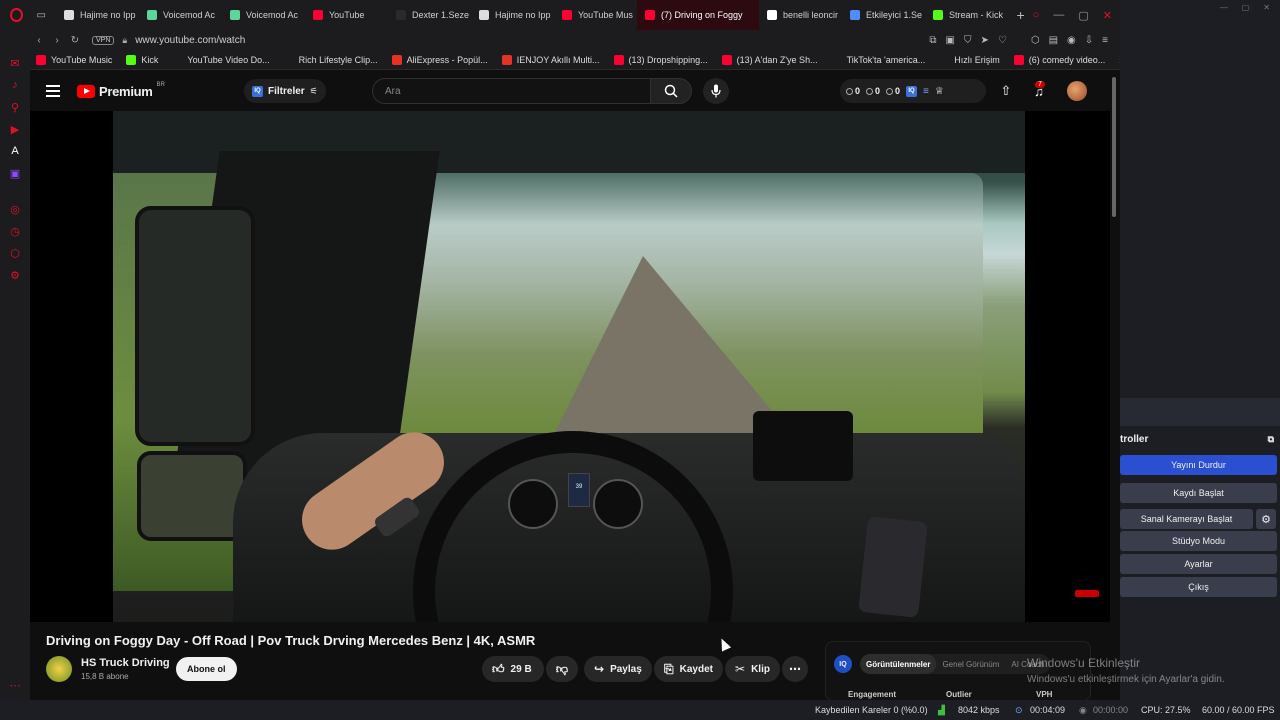 The width and height of the screenshot is (1280, 720). What do you see at coordinates (1107, 15) in the screenshot?
I see `close-button: ✕` at bounding box center [1107, 15].